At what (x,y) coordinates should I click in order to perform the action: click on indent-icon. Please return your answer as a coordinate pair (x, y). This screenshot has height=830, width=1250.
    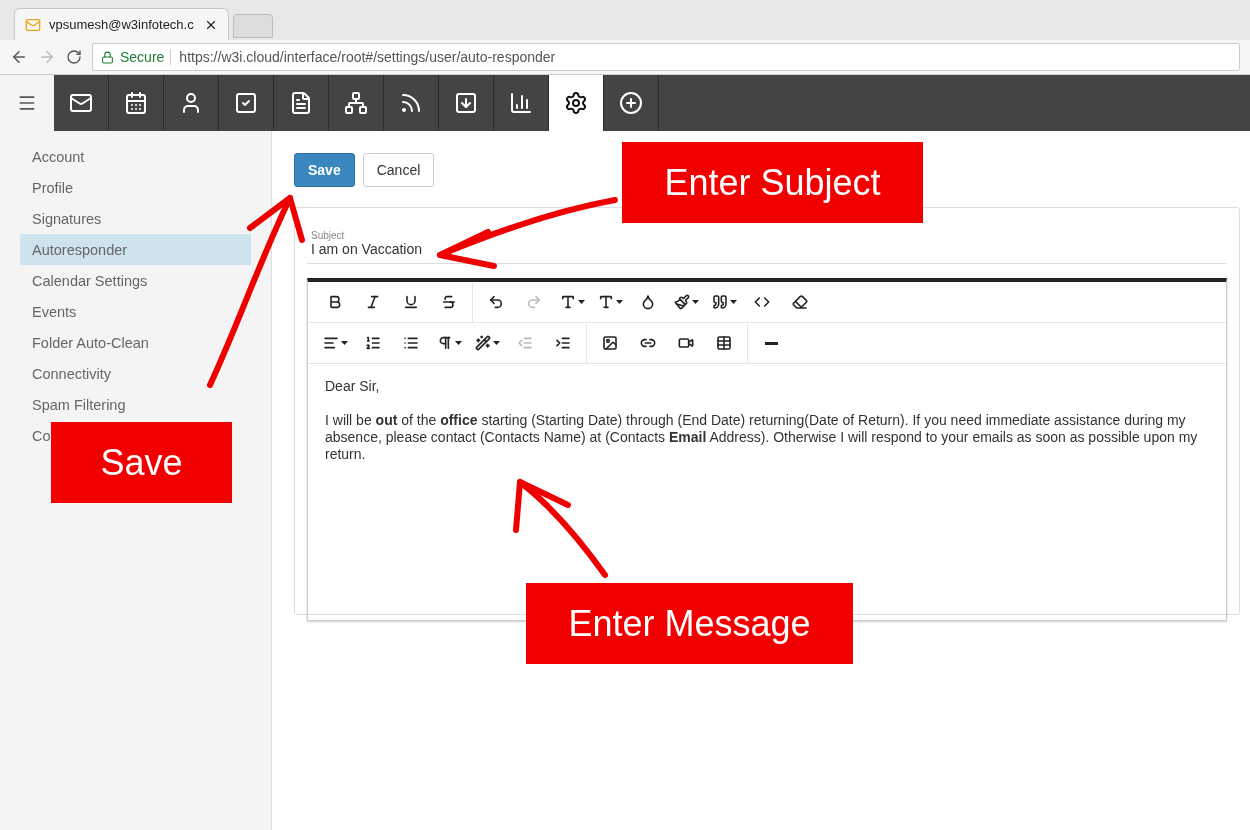
    Looking at the image, I should click on (563, 343).